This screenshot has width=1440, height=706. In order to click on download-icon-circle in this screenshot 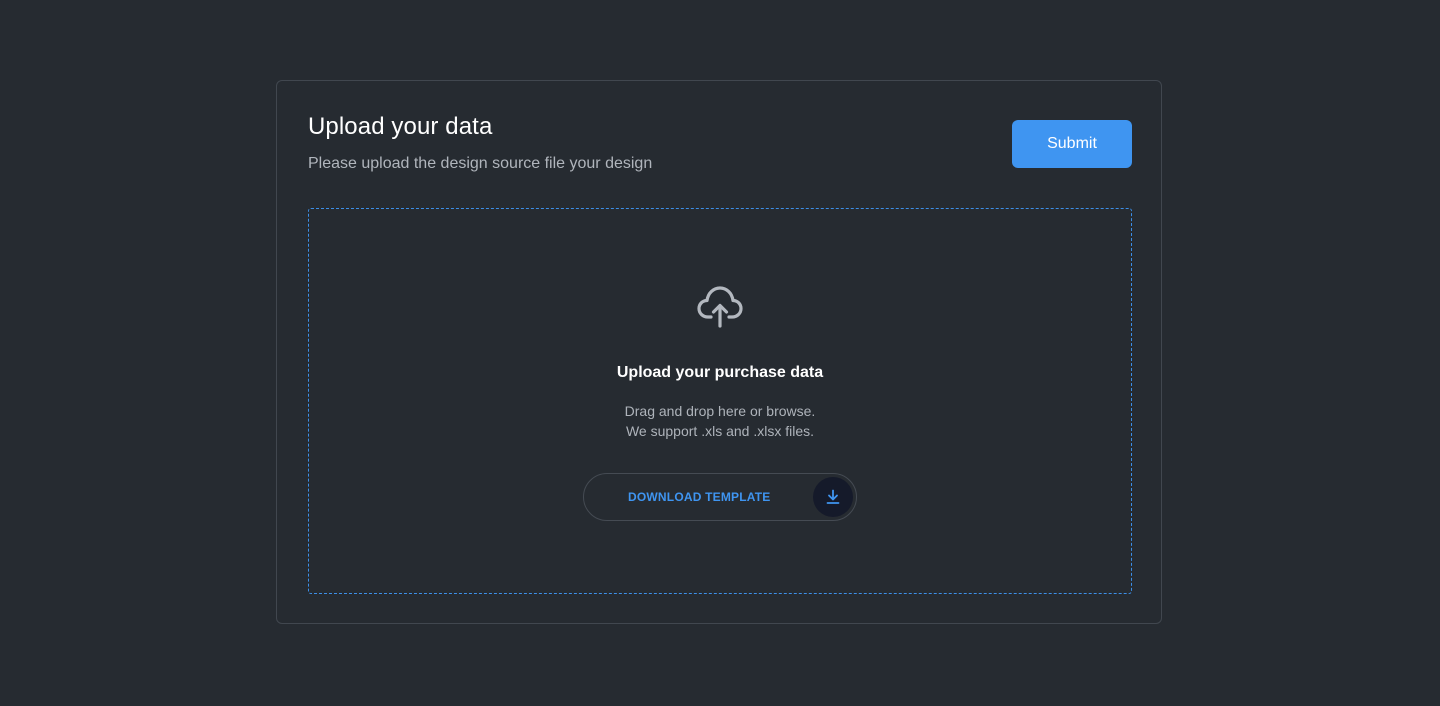, I will do `click(833, 497)`.